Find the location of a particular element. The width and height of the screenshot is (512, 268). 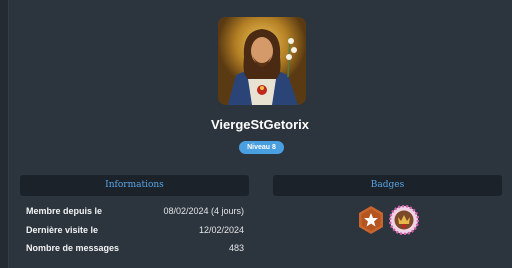

info-label: Dernière visite le is located at coordinates (62, 230).